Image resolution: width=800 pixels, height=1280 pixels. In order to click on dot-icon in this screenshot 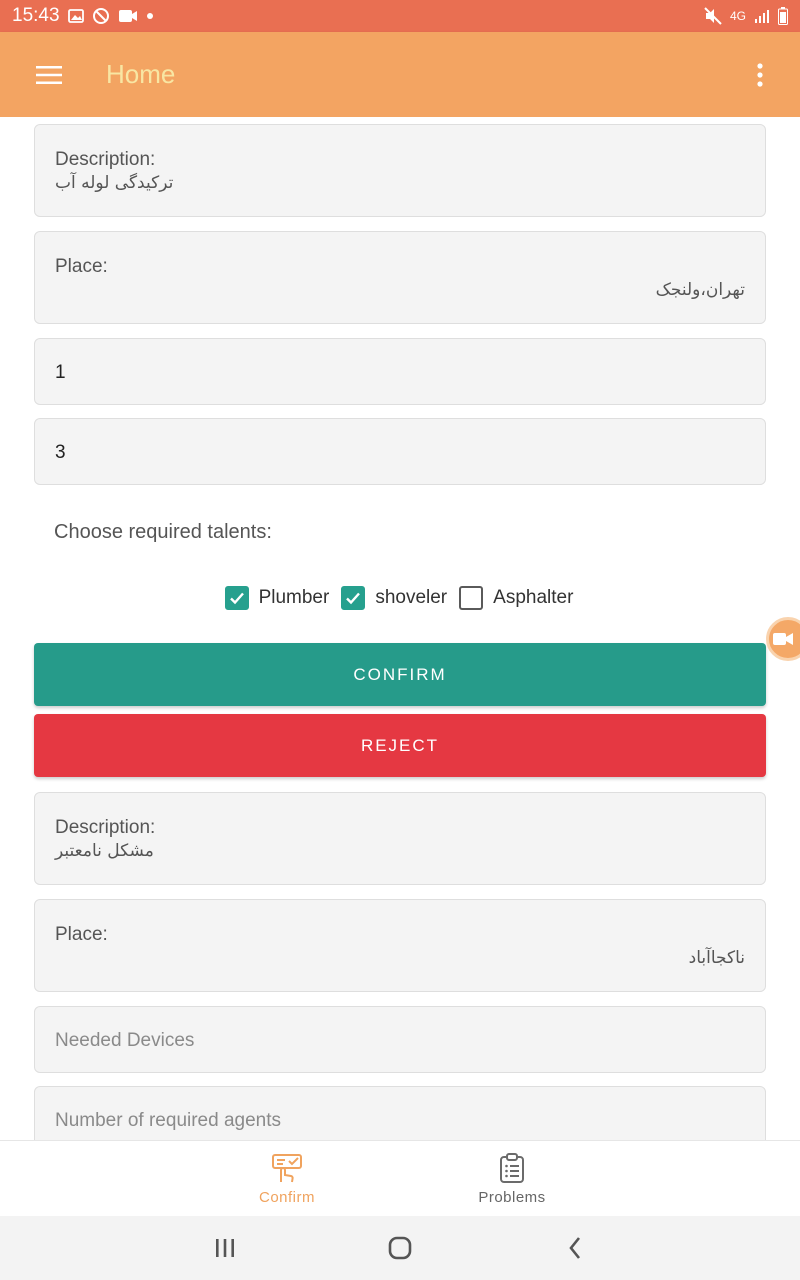, I will do `click(150, 16)`.